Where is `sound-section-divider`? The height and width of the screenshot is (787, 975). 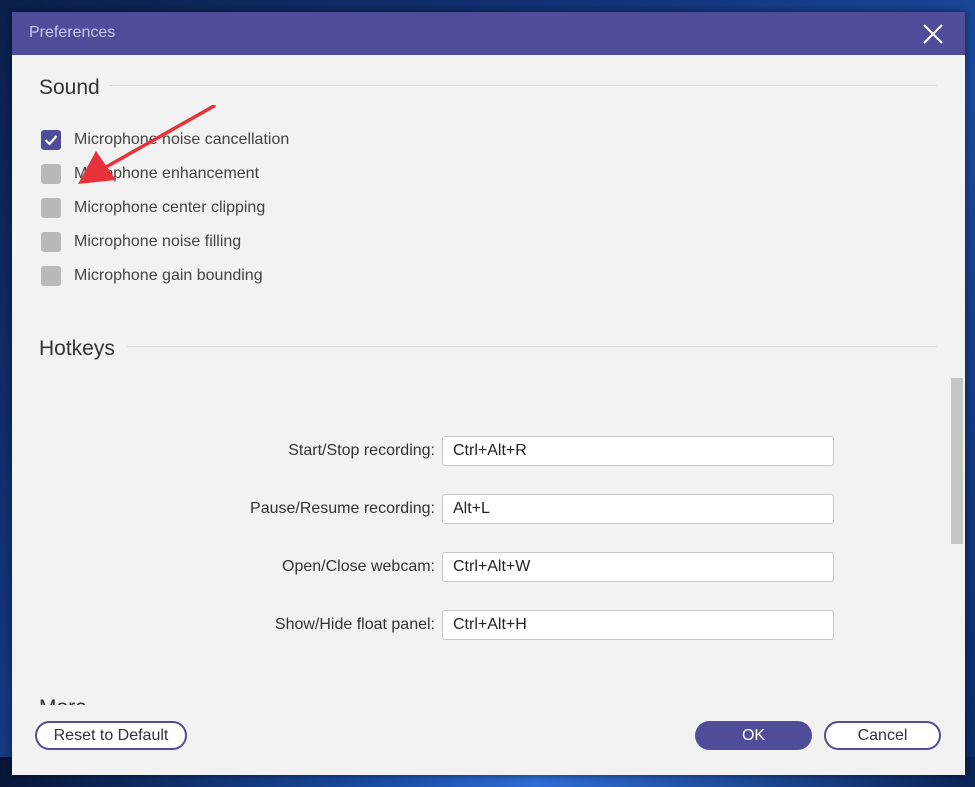
sound-section-divider is located at coordinates (523, 85).